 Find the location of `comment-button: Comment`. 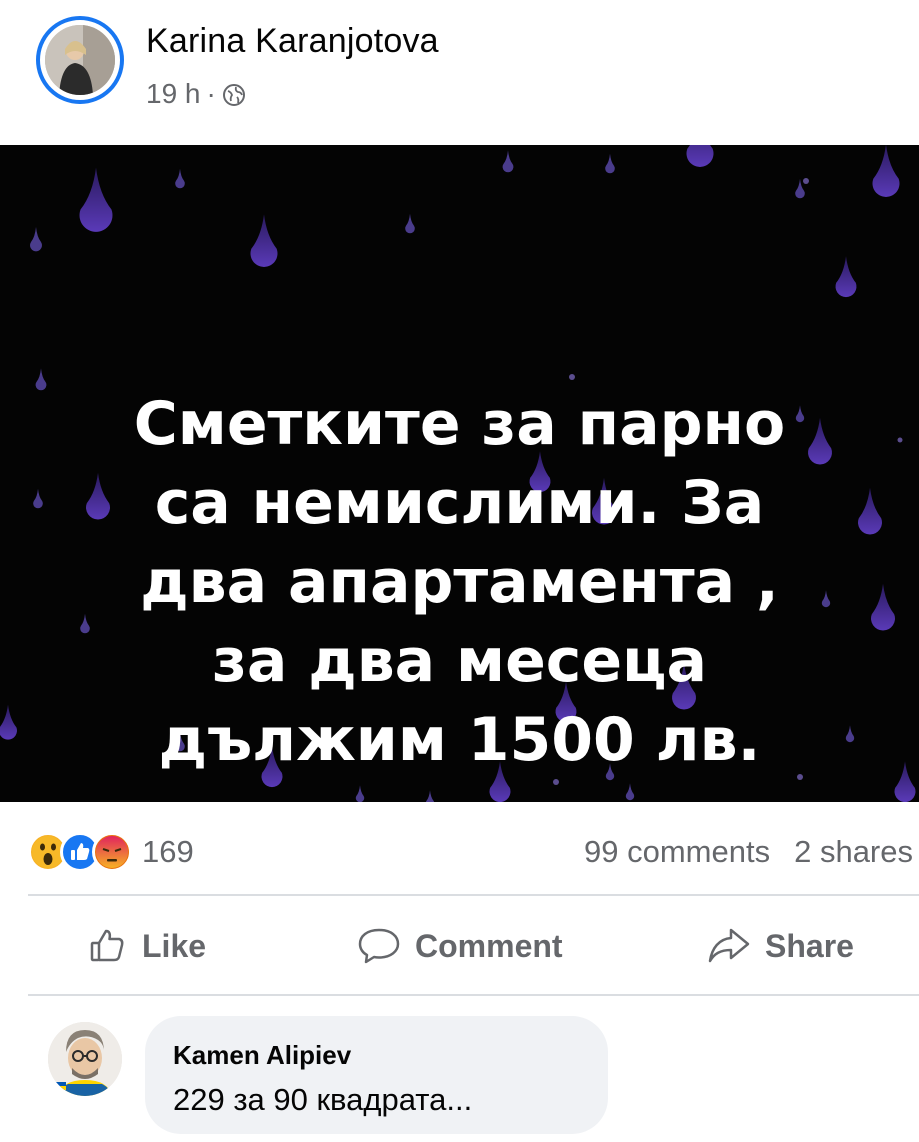

comment-button: Comment is located at coordinates (460, 946).